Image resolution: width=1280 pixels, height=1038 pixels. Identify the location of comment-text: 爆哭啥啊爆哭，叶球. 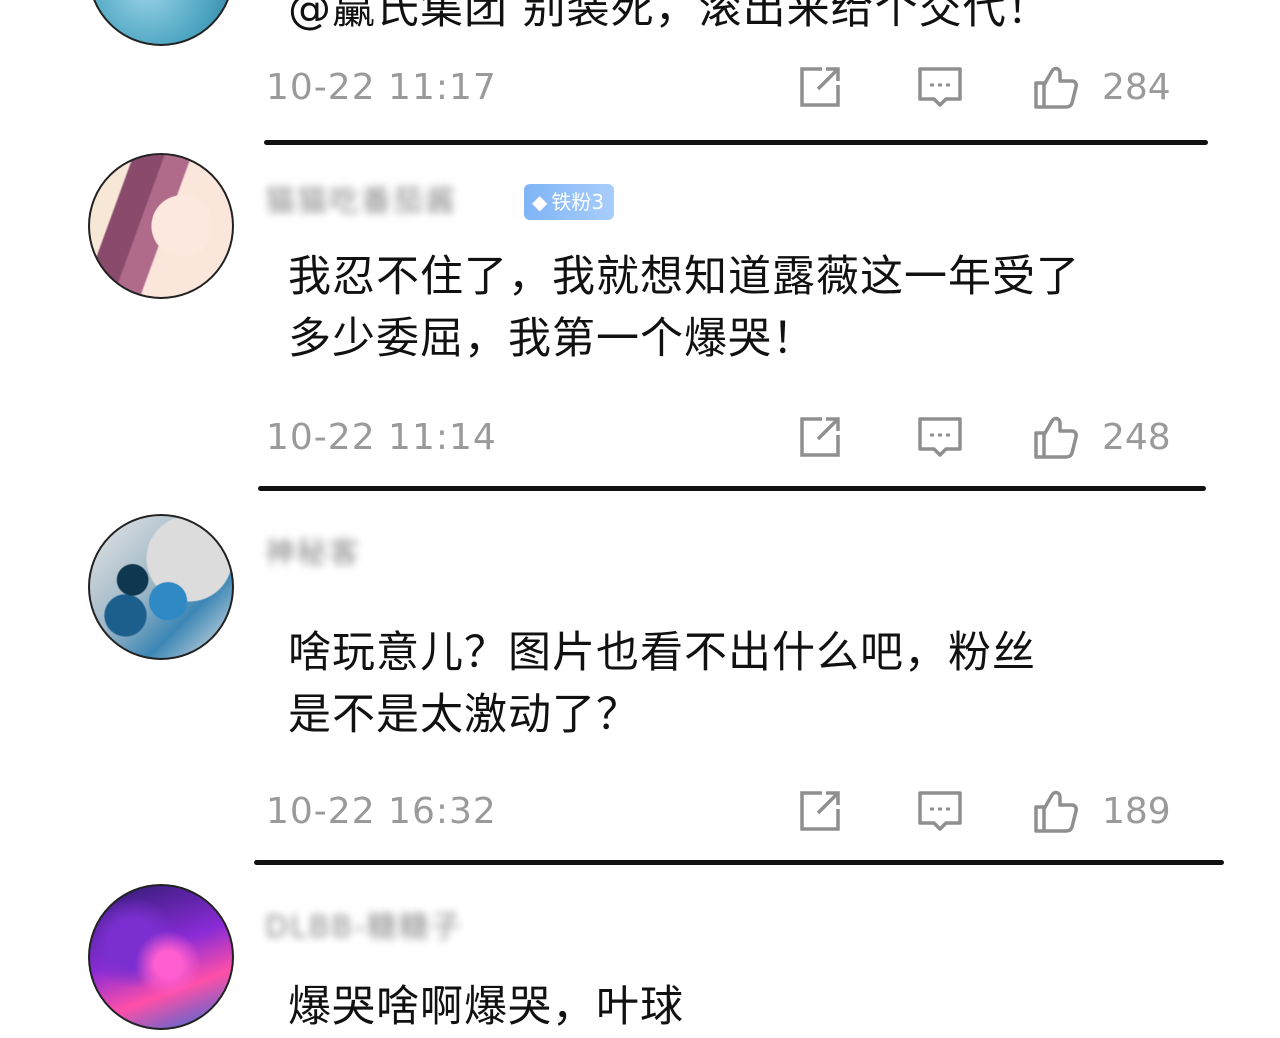
(486, 1007).